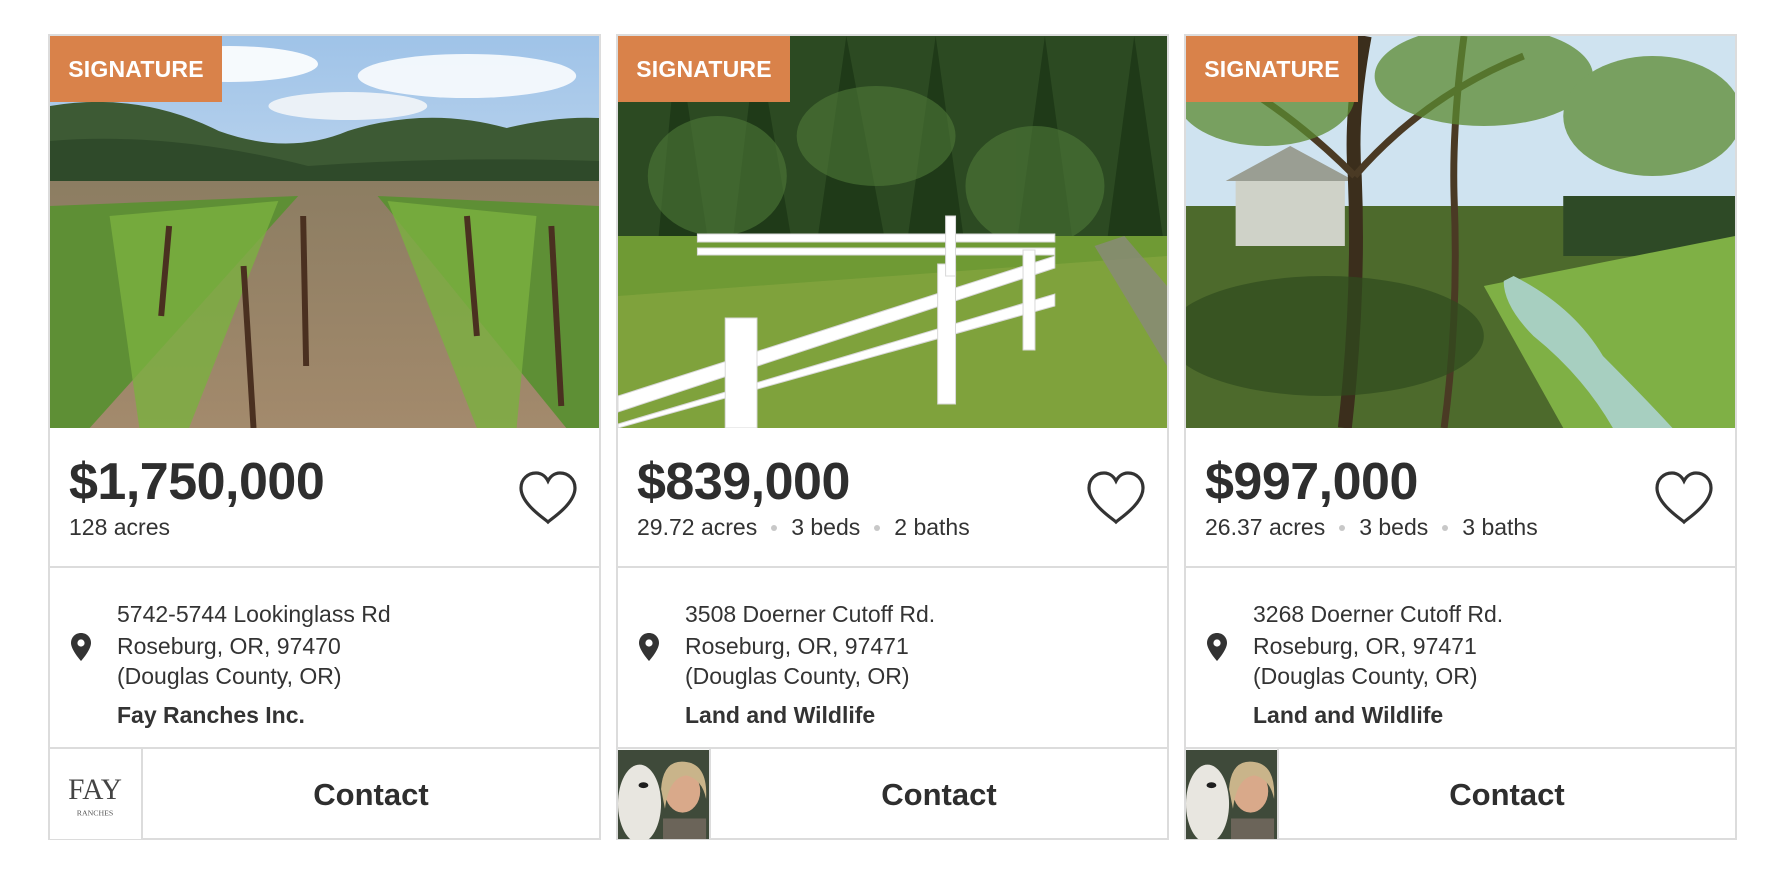 Image resolution: width=1776 pixels, height=880 pixels. What do you see at coordinates (932, 527) in the screenshot?
I see `baths: 2 baths` at bounding box center [932, 527].